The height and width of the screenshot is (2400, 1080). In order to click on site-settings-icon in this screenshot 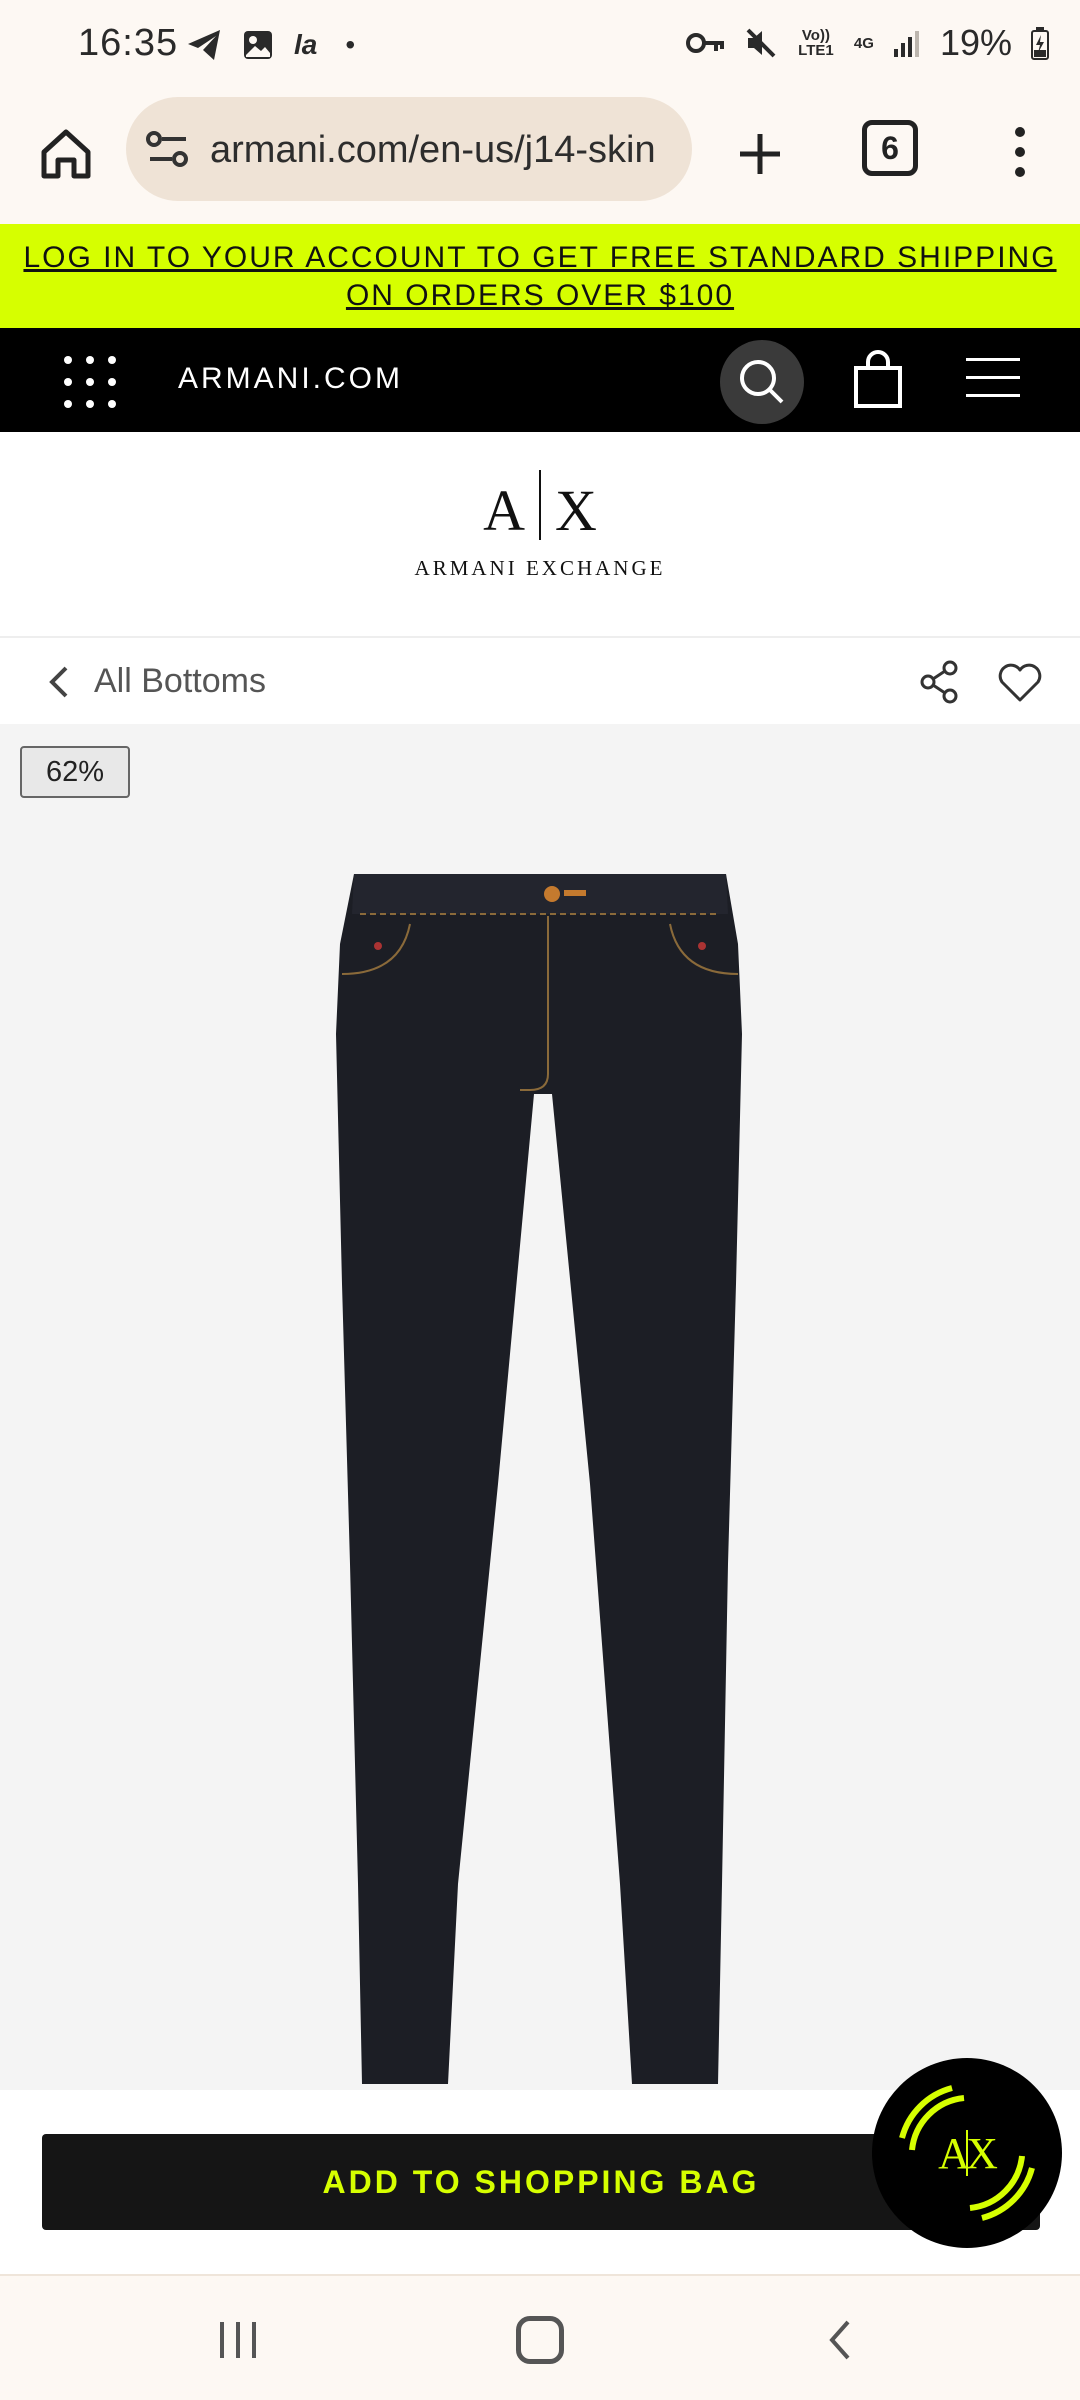, I will do `click(168, 149)`.